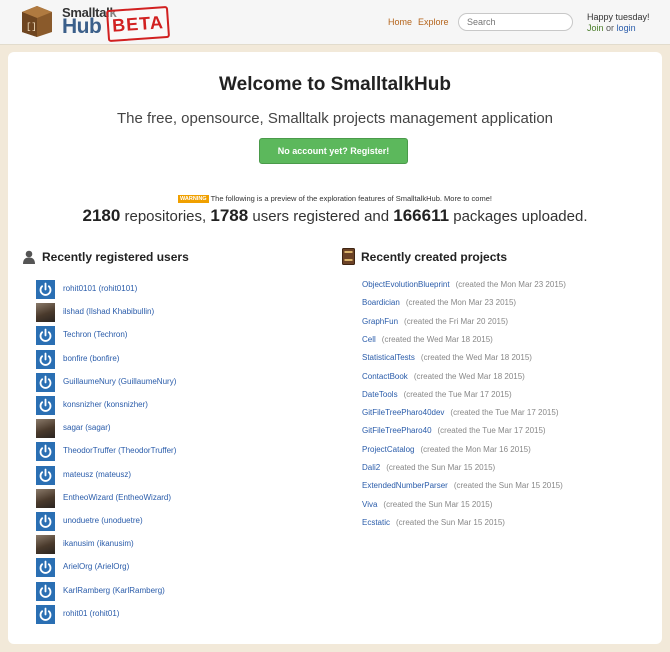  Describe the element at coordinates (91, 358) in the screenshot. I see `user-link: bonfire (bonfire)` at that location.